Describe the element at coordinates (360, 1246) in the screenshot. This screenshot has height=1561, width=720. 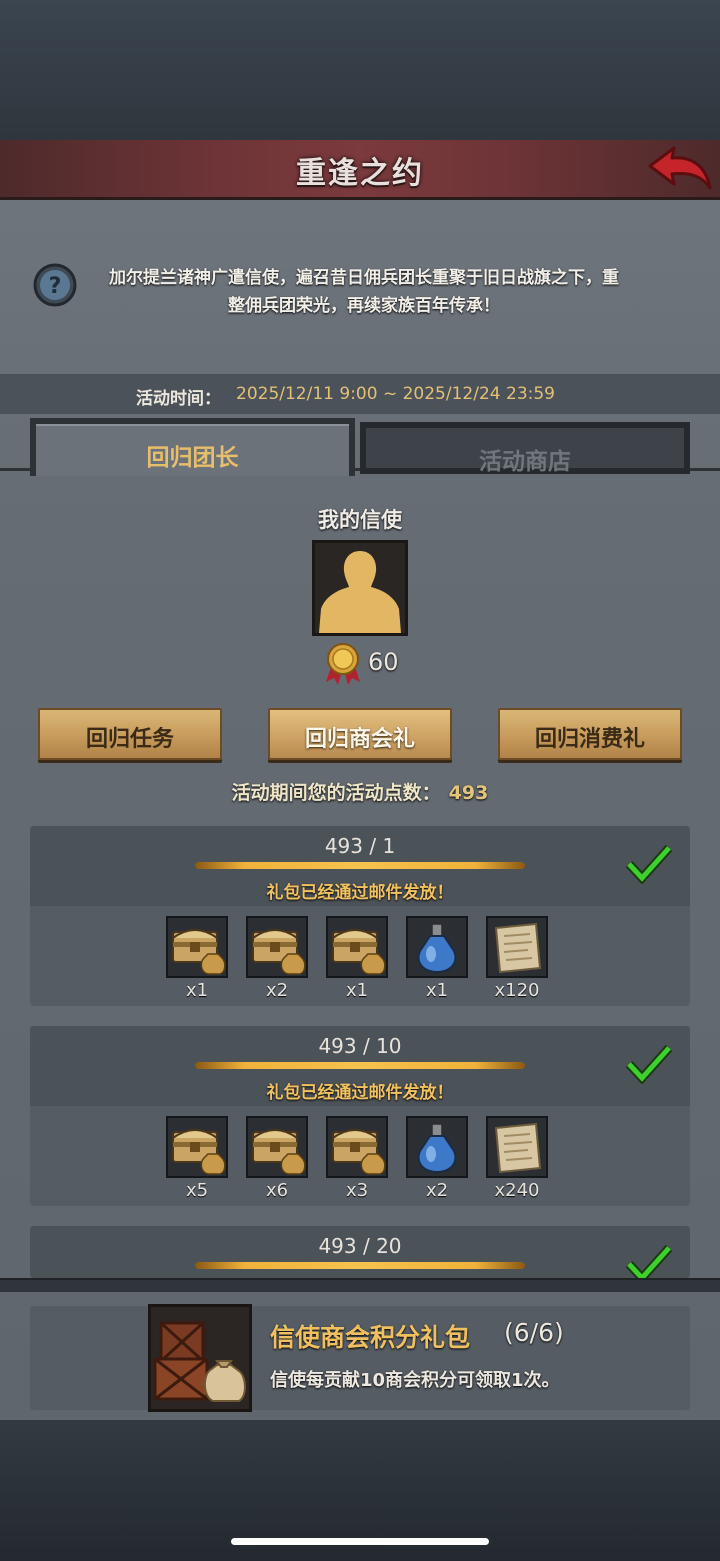
I see `reward-progress: 493 / 20` at that location.